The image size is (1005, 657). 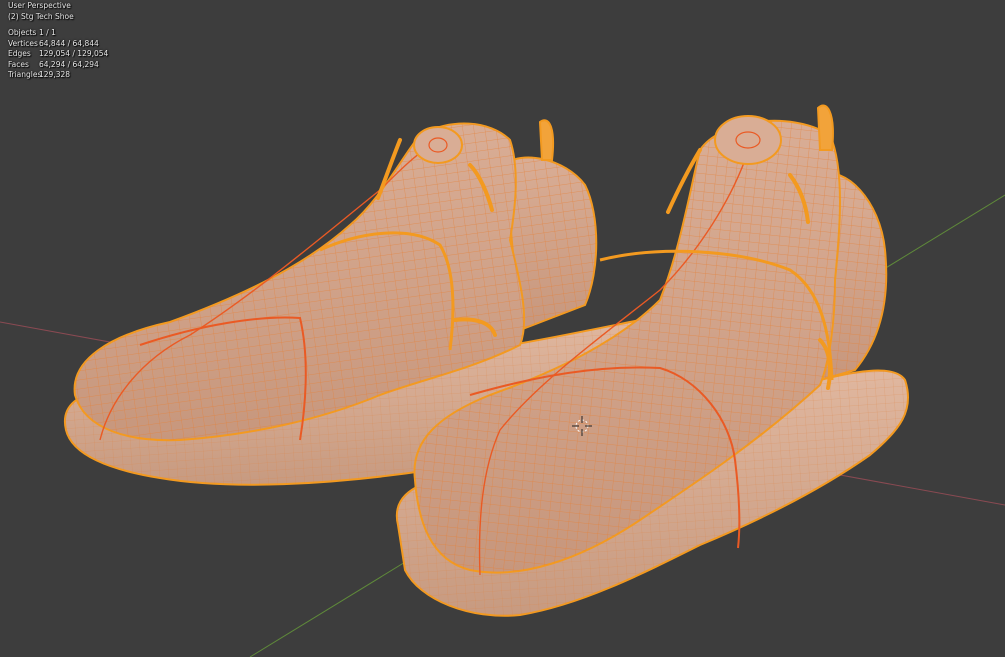 What do you see at coordinates (69, 43) in the screenshot?
I see `stat-value: 64,844 / 64,844` at bounding box center [69, 43].